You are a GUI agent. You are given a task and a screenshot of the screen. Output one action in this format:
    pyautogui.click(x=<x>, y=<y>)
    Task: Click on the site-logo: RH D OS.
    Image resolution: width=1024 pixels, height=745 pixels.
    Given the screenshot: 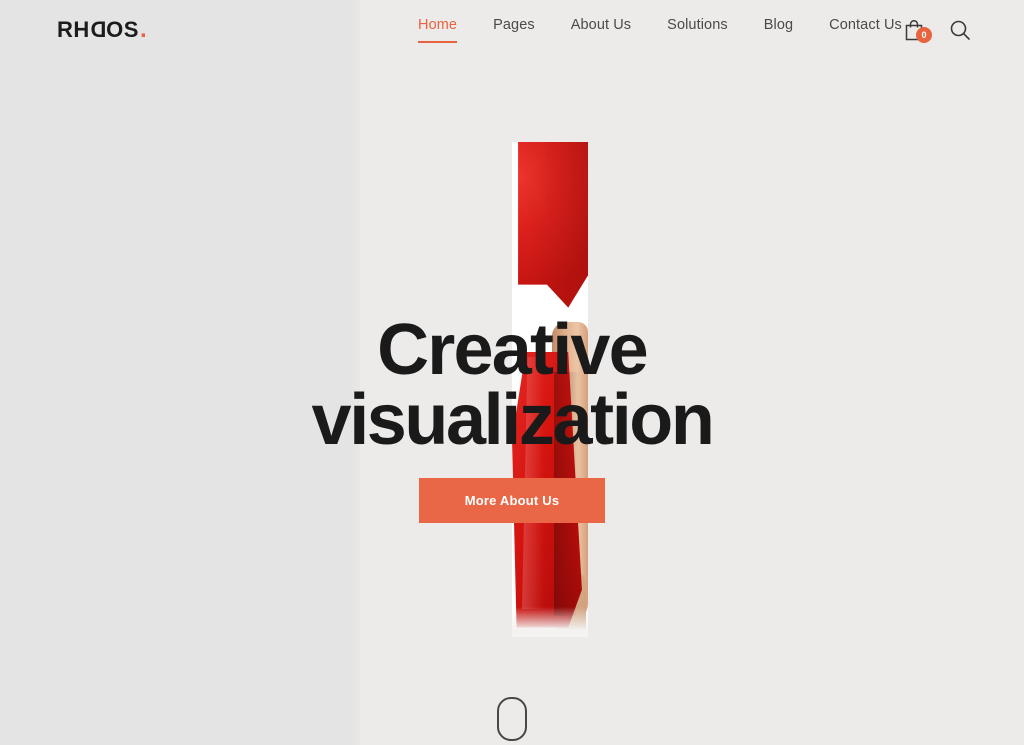 What is the action you would take?
    pyautogui.click(x=102, y=29)
    